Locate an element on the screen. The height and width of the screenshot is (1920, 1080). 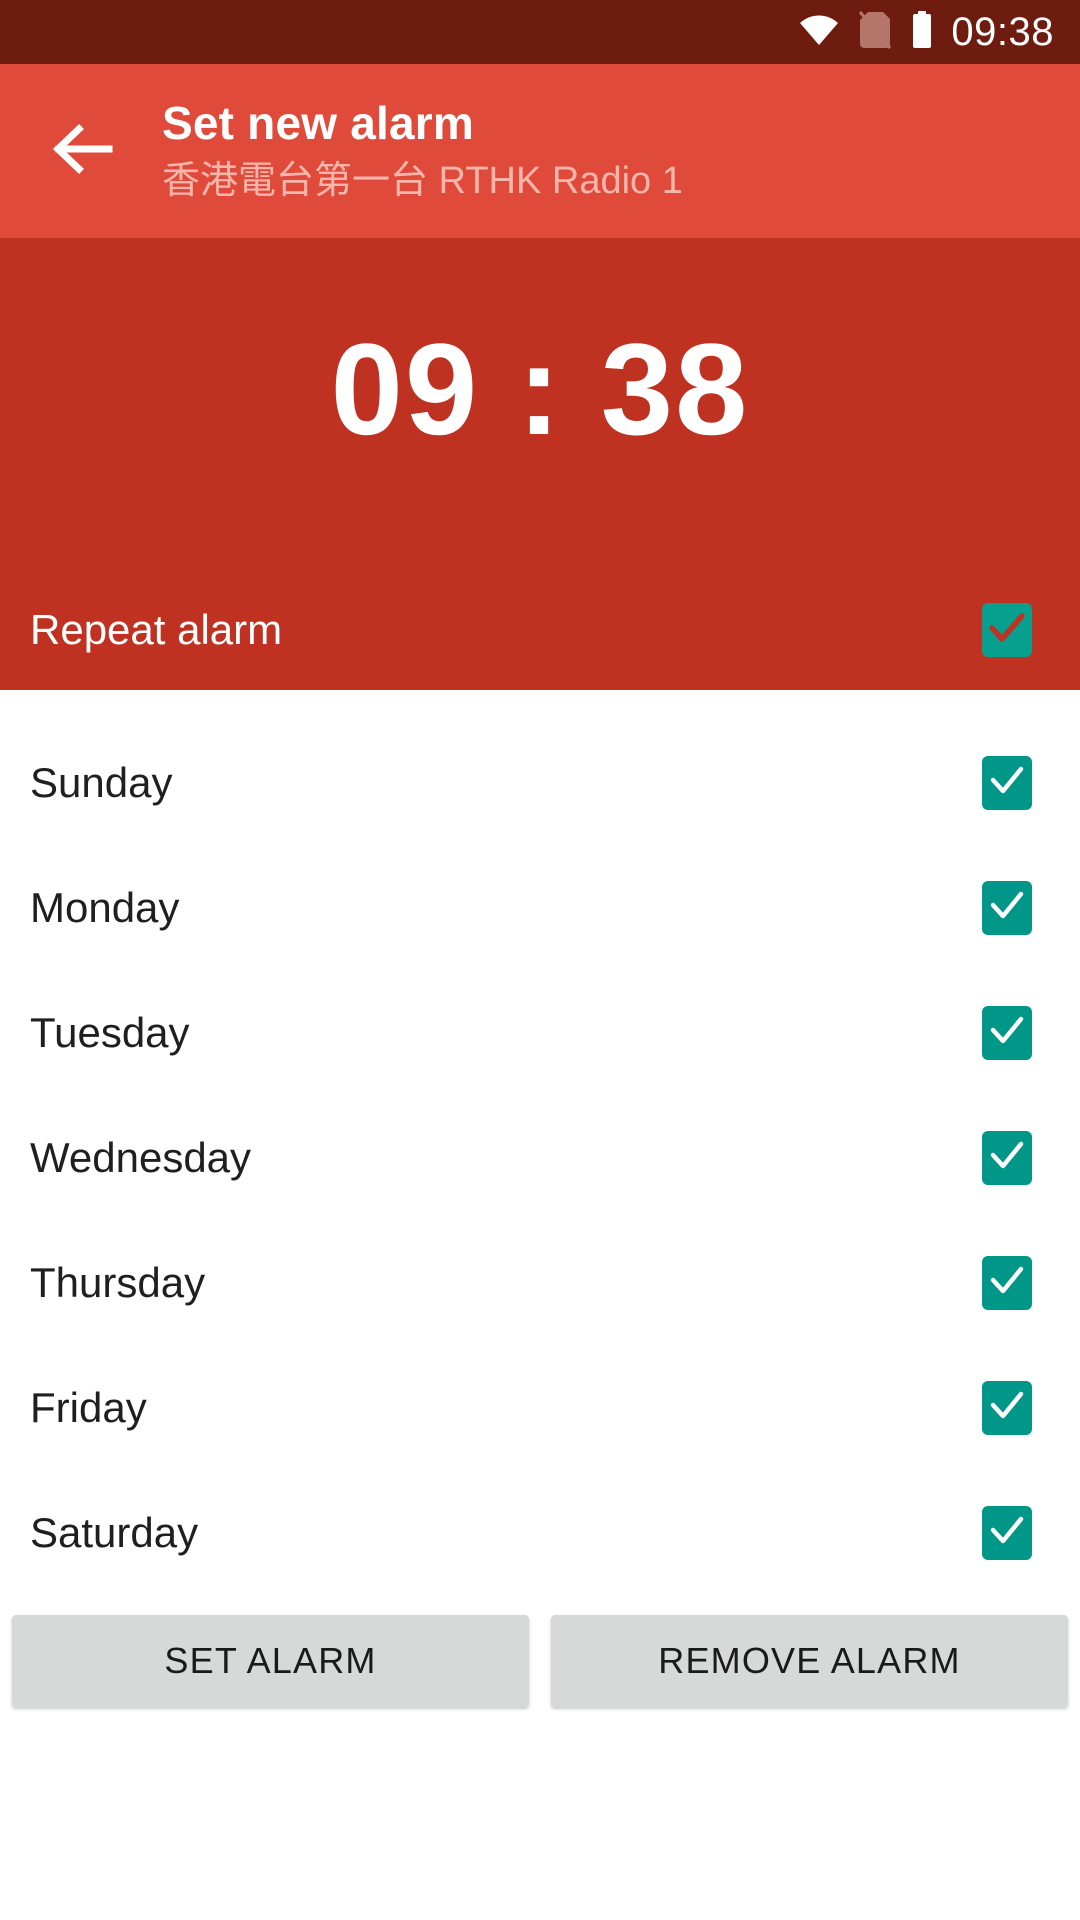
day-row-thursday: Thursday is located at coordinates (540, 1282).